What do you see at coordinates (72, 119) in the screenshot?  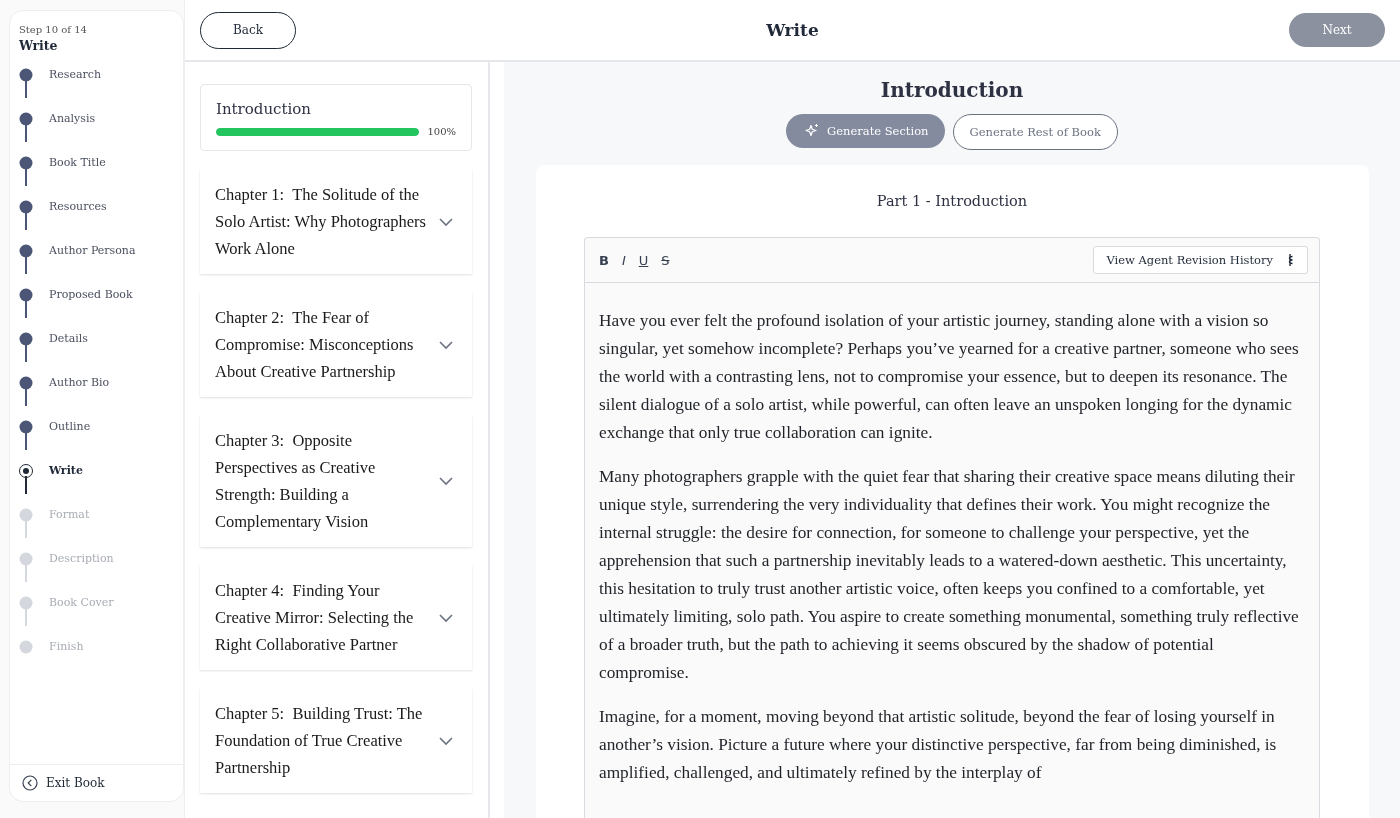 I see `step-item: Analysis` at bounding box center [72, 119].